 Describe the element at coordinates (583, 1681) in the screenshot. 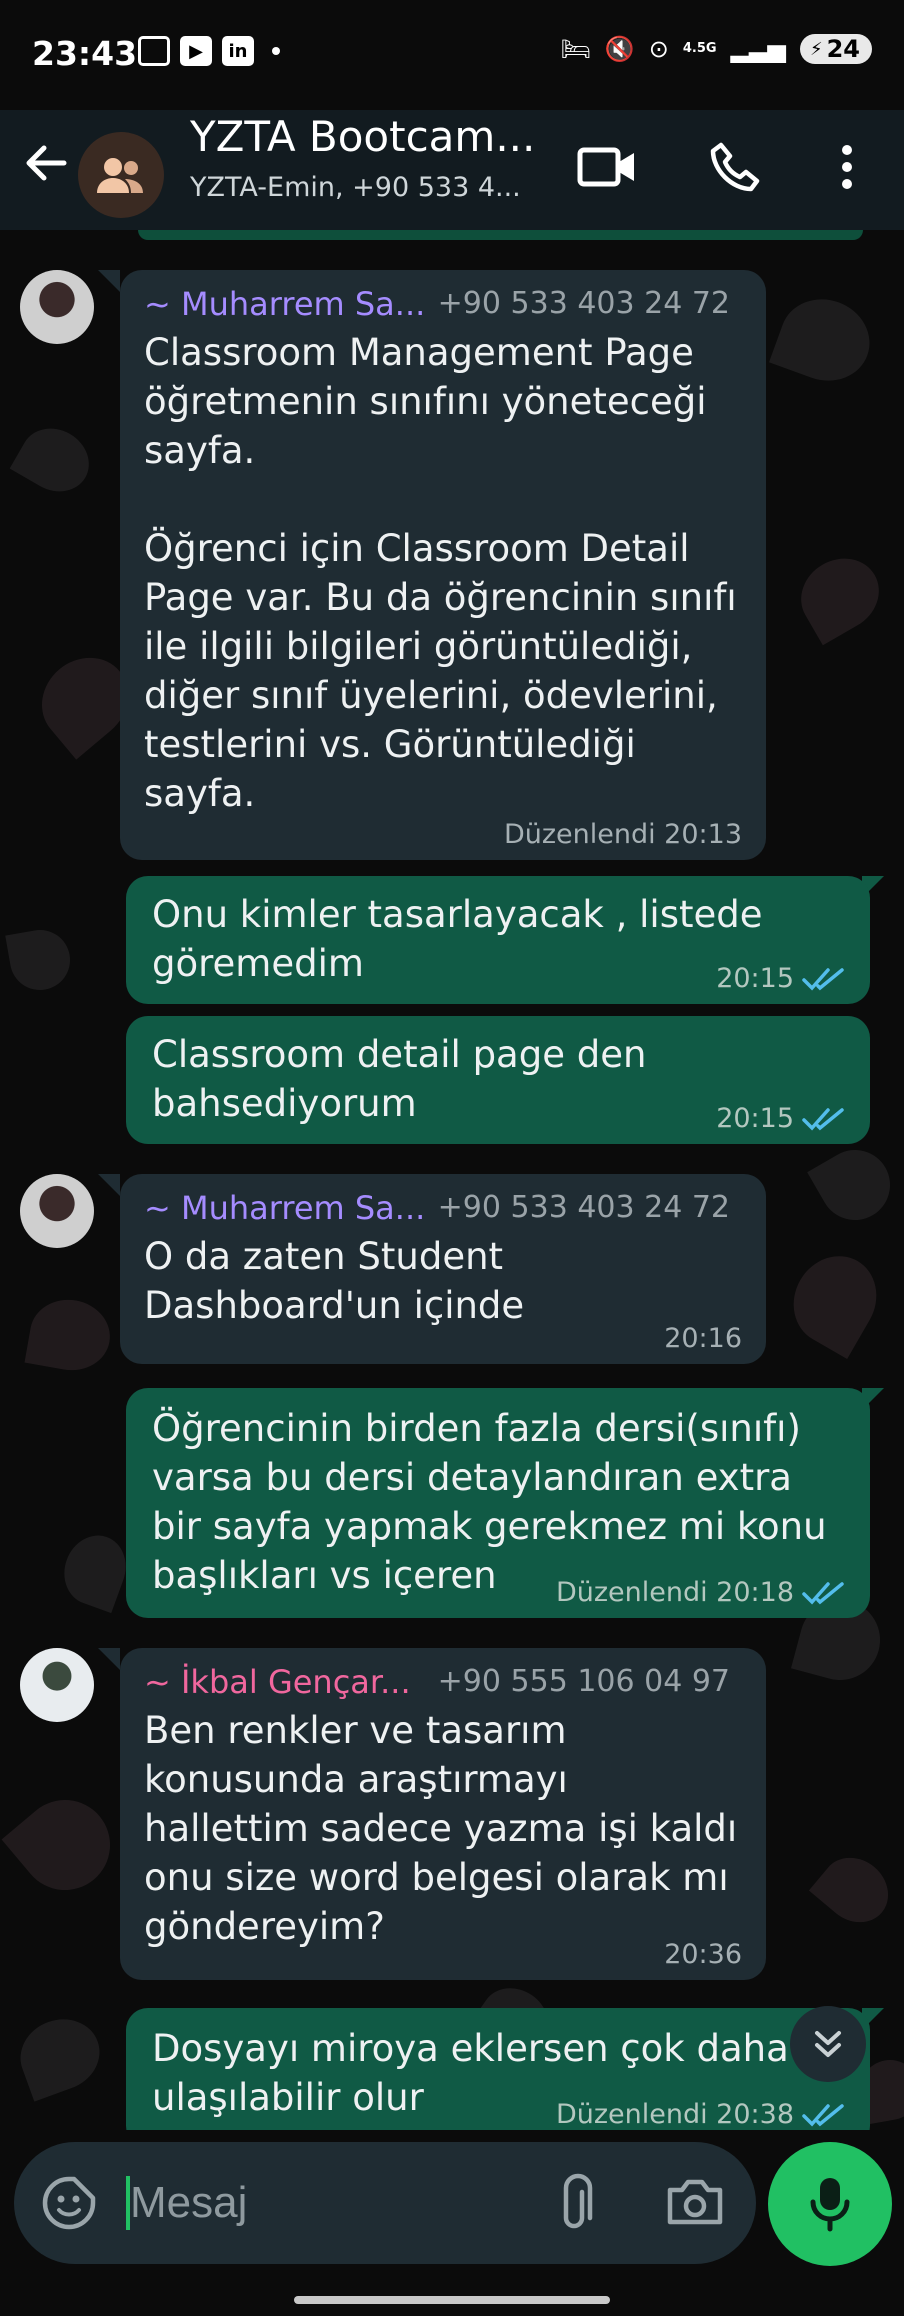

I see `sender-phone: +90 555 106 04 97` at that location.